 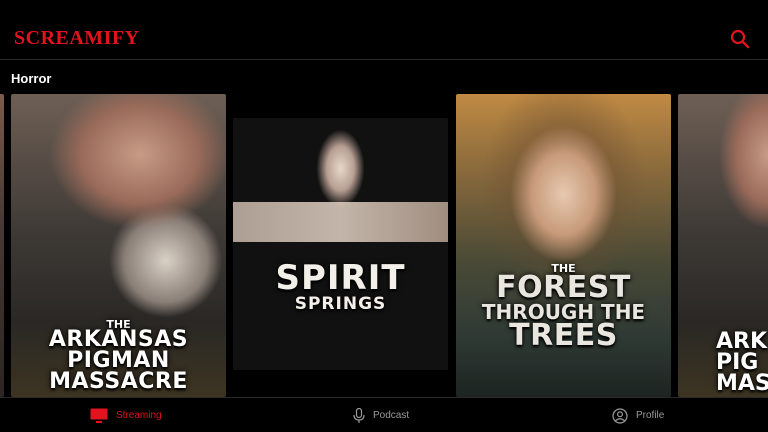 What do you see at coordinates (359, 415) in the screenshot?
I see `microphone-icon` at bounding box center [359, 415].